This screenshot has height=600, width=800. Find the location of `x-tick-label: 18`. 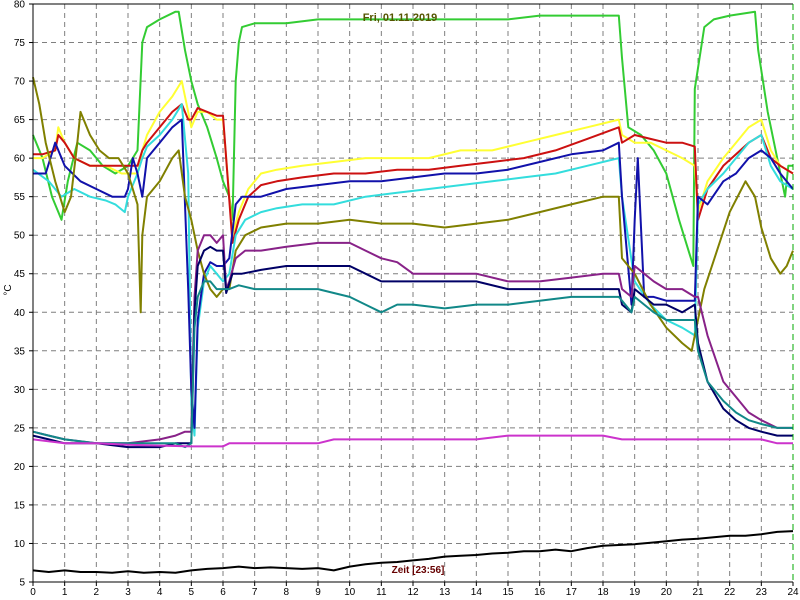

x-tick-label: 18 is located at coordinates (603, 592).